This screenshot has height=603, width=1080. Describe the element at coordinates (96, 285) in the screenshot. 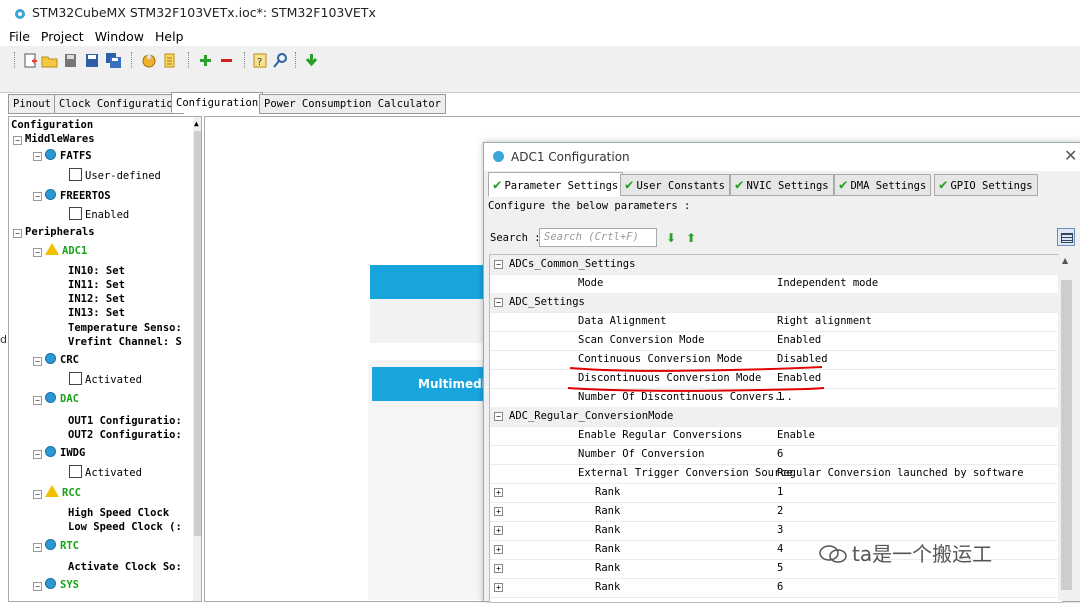

I see `adc1-child: IN11: Set` at that location.